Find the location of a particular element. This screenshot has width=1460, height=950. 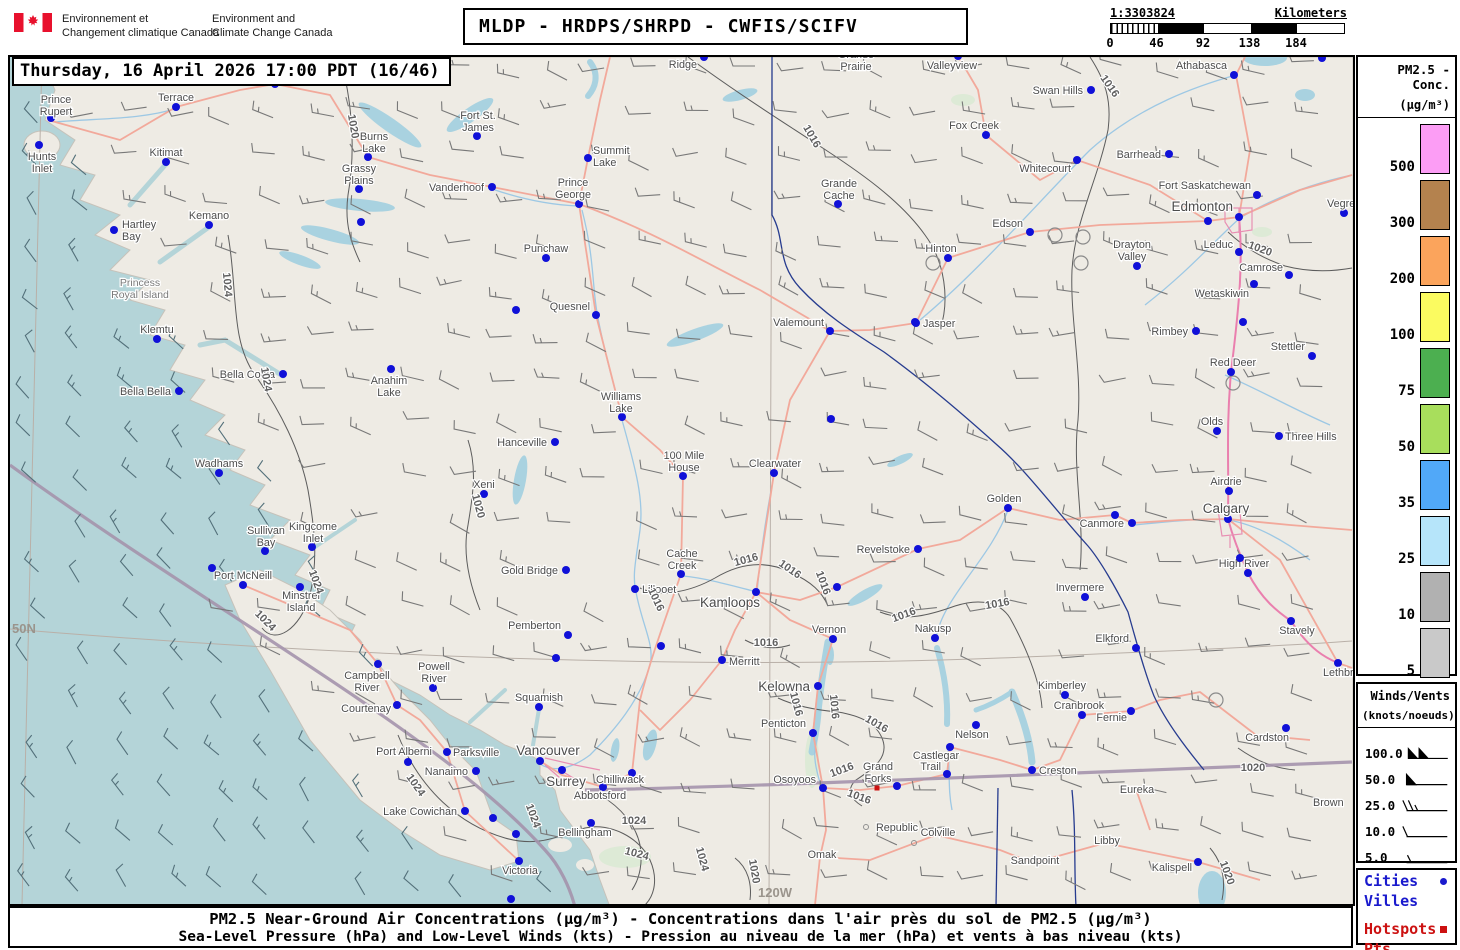

city-label: Colville is located at coordinates (938, 833).